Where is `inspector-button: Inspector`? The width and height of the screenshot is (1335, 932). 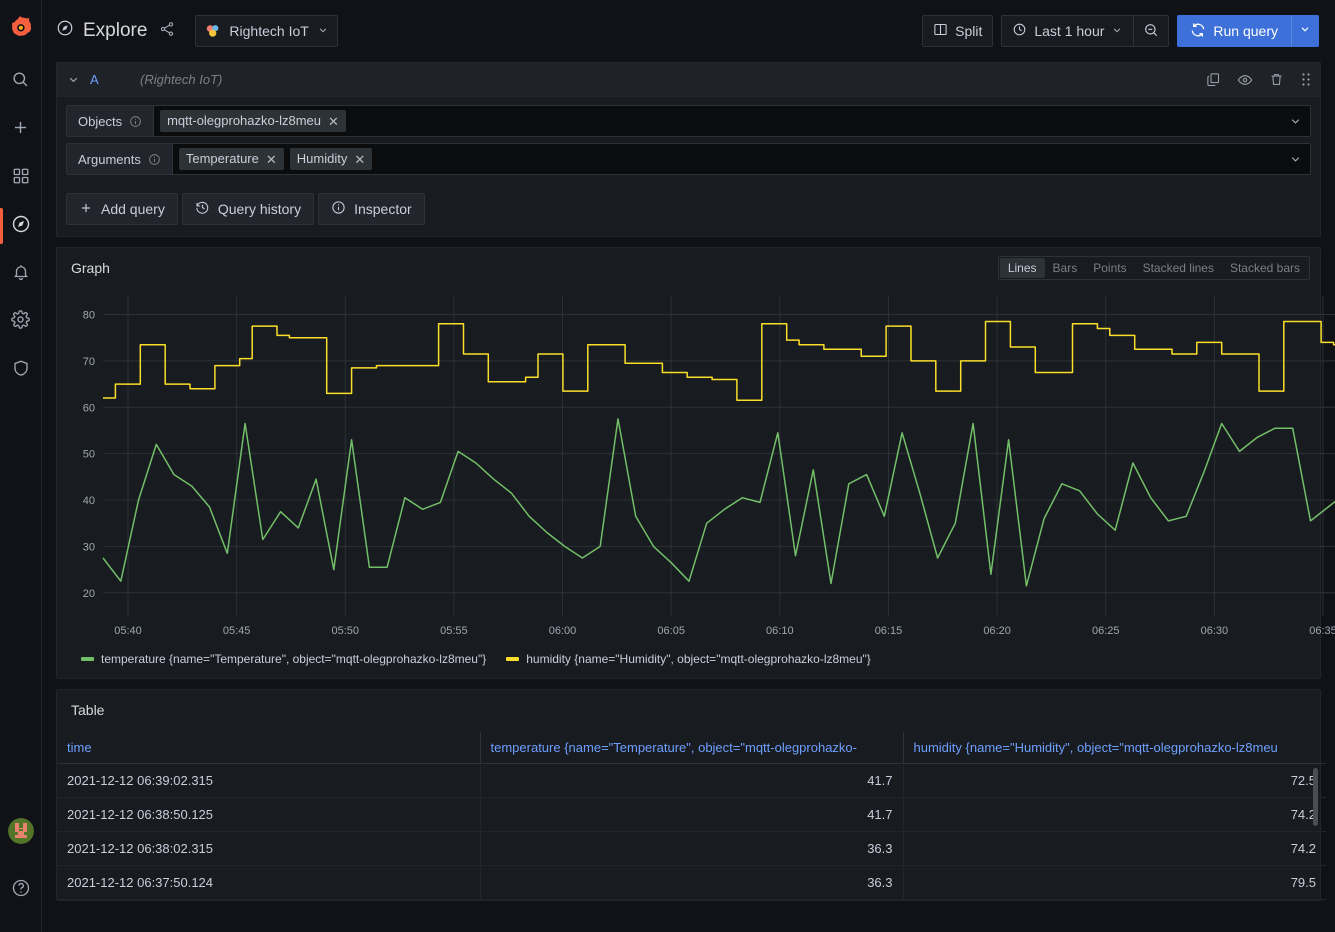 inspector-button: Inspector is located at coordinates (371, 209).